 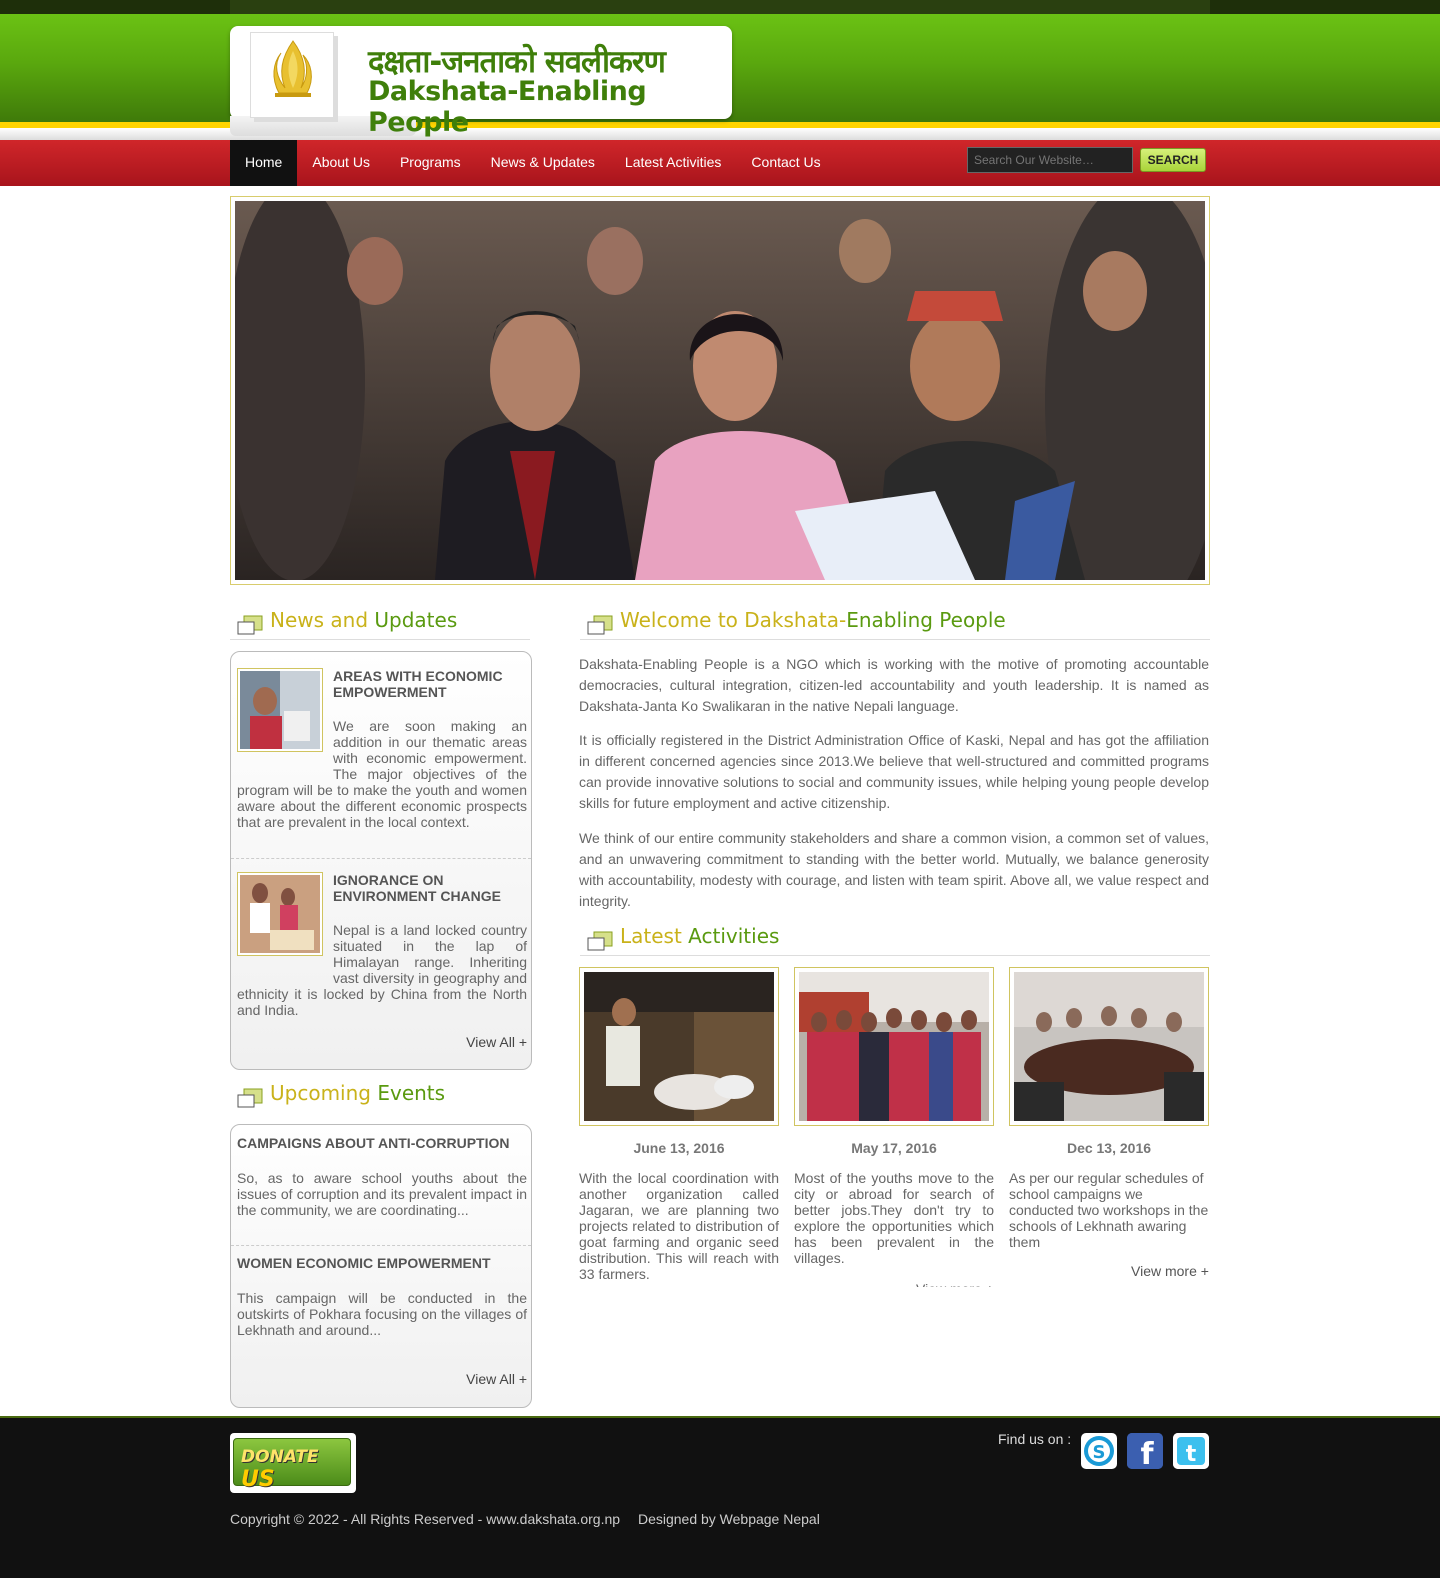 What do you see at coordinates (926, 620) in the screenshot?
I see `welcome-heading-part2: Enabling People` at bounding box center [926, 620].